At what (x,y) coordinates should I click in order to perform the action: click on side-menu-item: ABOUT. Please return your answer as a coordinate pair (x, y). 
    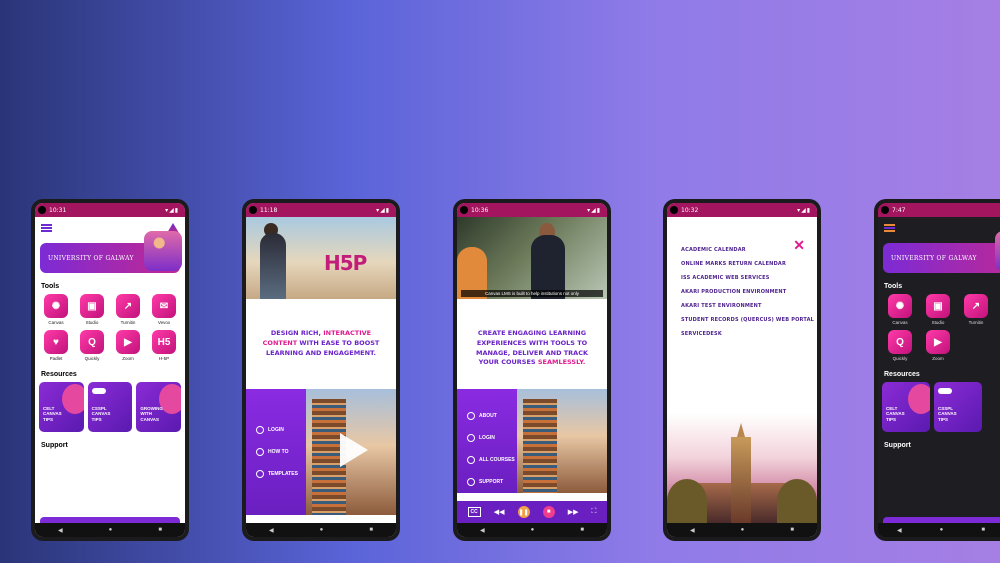
    Looking at the image, I should click on (487, 416).